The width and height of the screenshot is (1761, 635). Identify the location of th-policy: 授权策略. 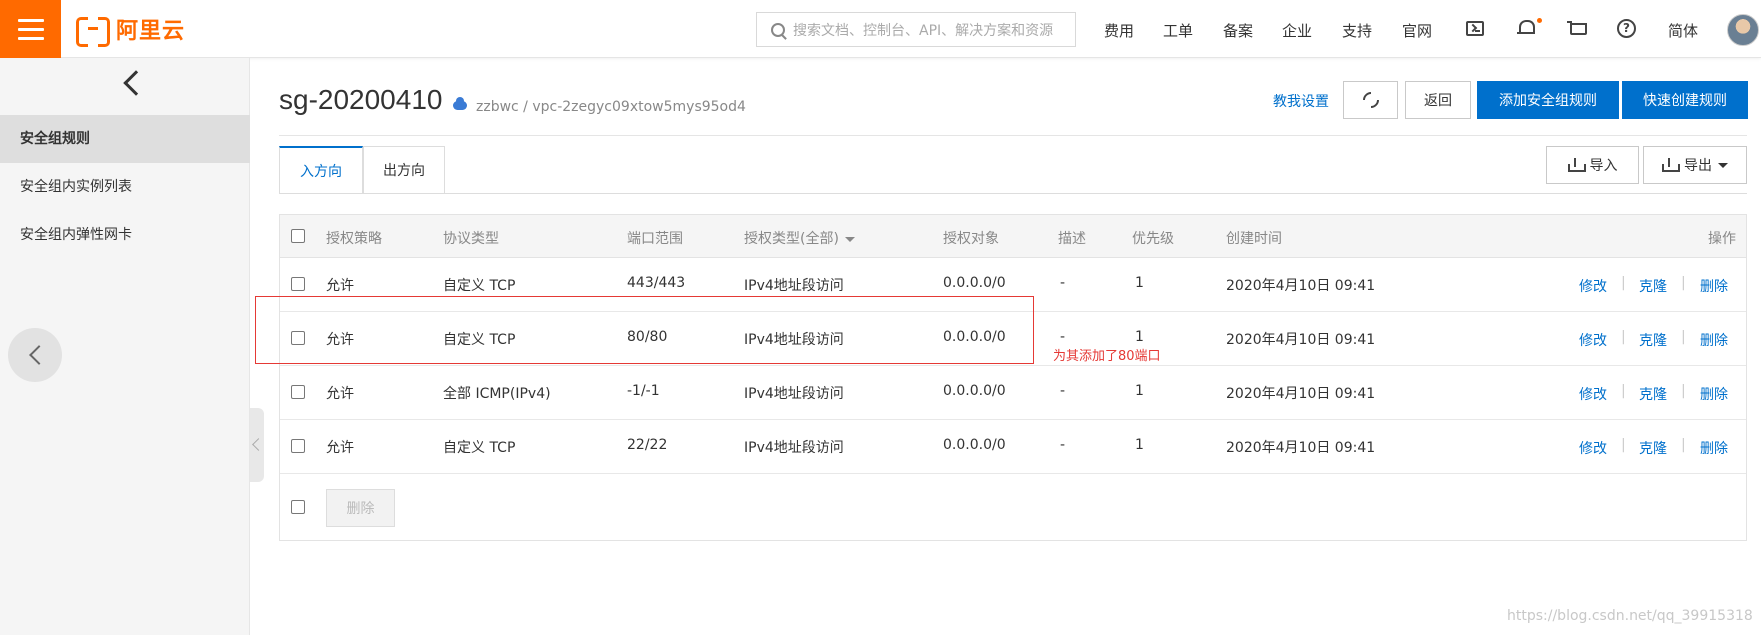
(354, 239).